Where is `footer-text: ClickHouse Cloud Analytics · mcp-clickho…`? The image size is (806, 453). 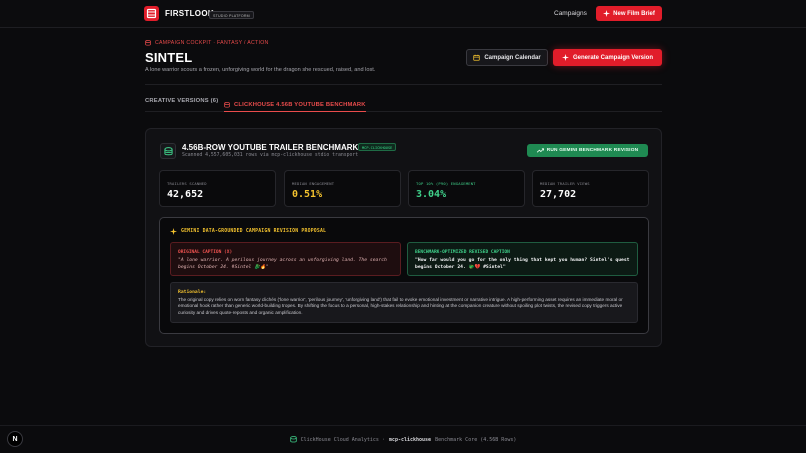 footer-text: ClickHouse Cloud Analytics · mcp-clickho… is located at coordinates (403, 439).